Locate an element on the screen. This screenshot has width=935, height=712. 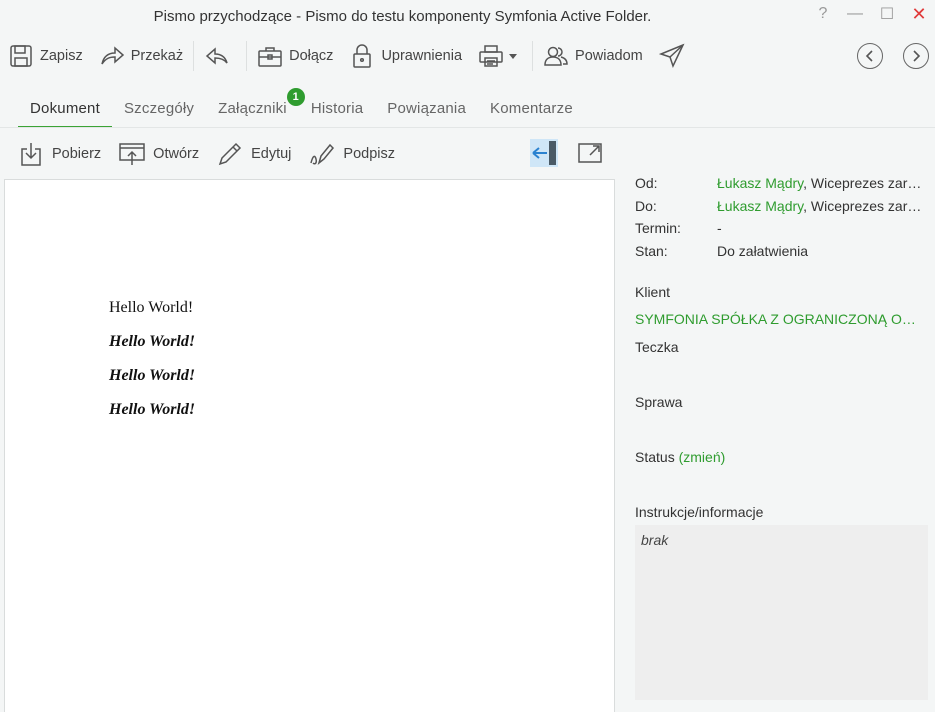
info-label: Instrukcje/informacje is located at coordinates (699, 512).